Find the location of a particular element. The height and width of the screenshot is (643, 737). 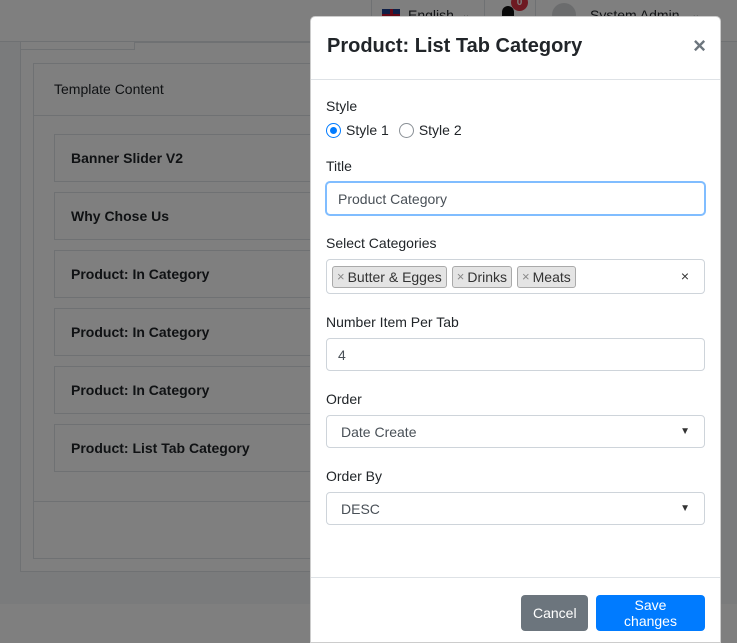

title-group: Title Product Category is located at coordinates (515, 186).